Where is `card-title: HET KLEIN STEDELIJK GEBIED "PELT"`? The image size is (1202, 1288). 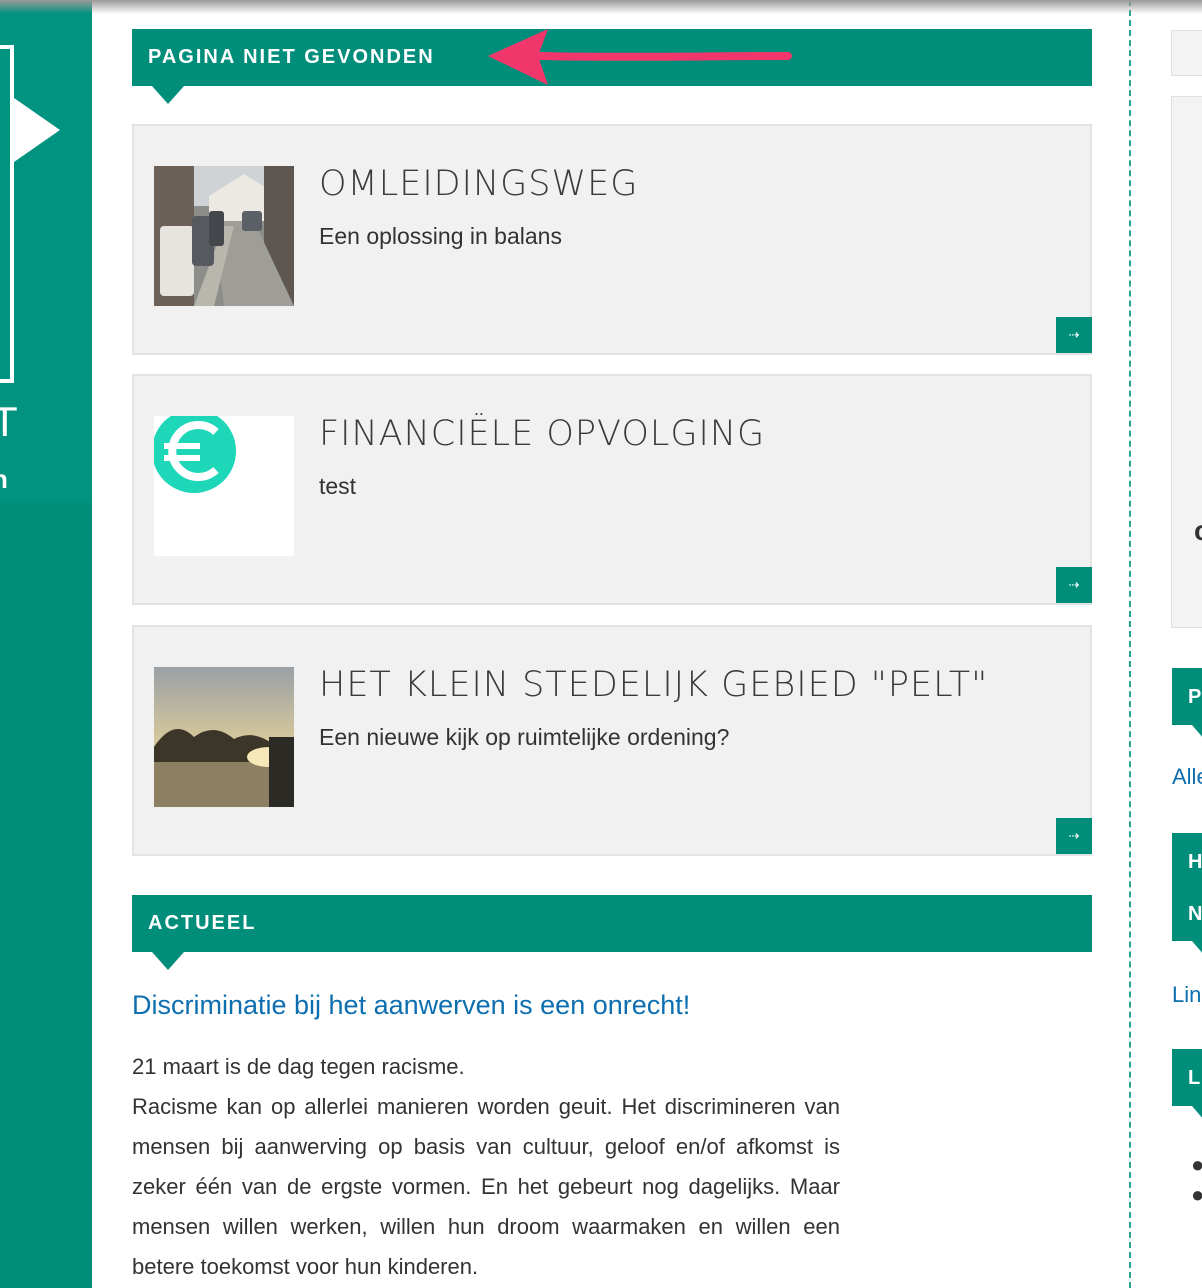
card-title: HET KLEIN STEDELIJK GEBIED "PELT" is located at coordinates (653, 685).